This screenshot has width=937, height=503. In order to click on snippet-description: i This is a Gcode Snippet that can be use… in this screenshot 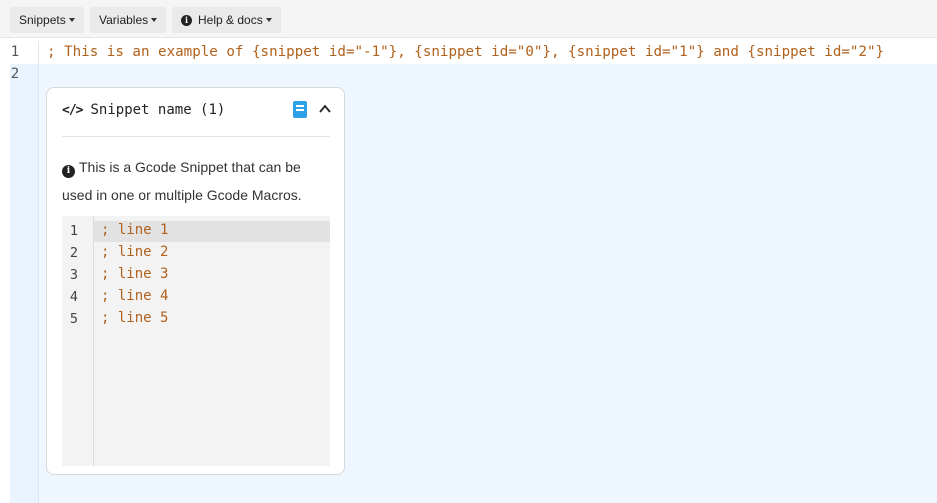, I will do `click(196, 181)`.